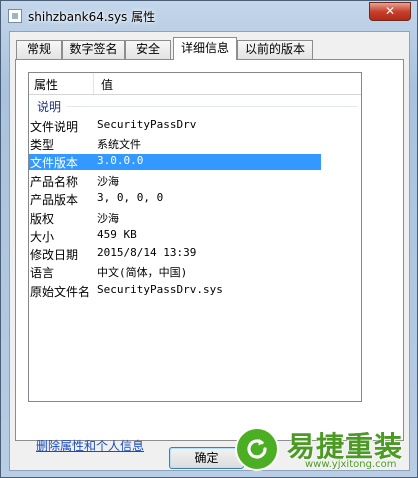 This screenshot has width=418, height=478. Describe the element at coordinates (175, 181) in the screenshot. I see `list-item-product-name: 产品名称 沙海` at that location.